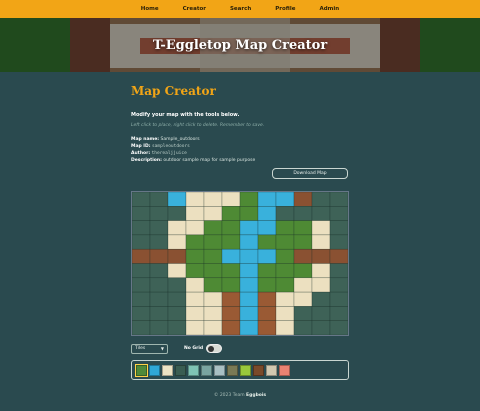 The height and width of the screenshot is (411, 480). What do you see at coordinates (194, 9) in the screenshot?
I see `nav-creator: Creator` at bounding box center [194, 9].